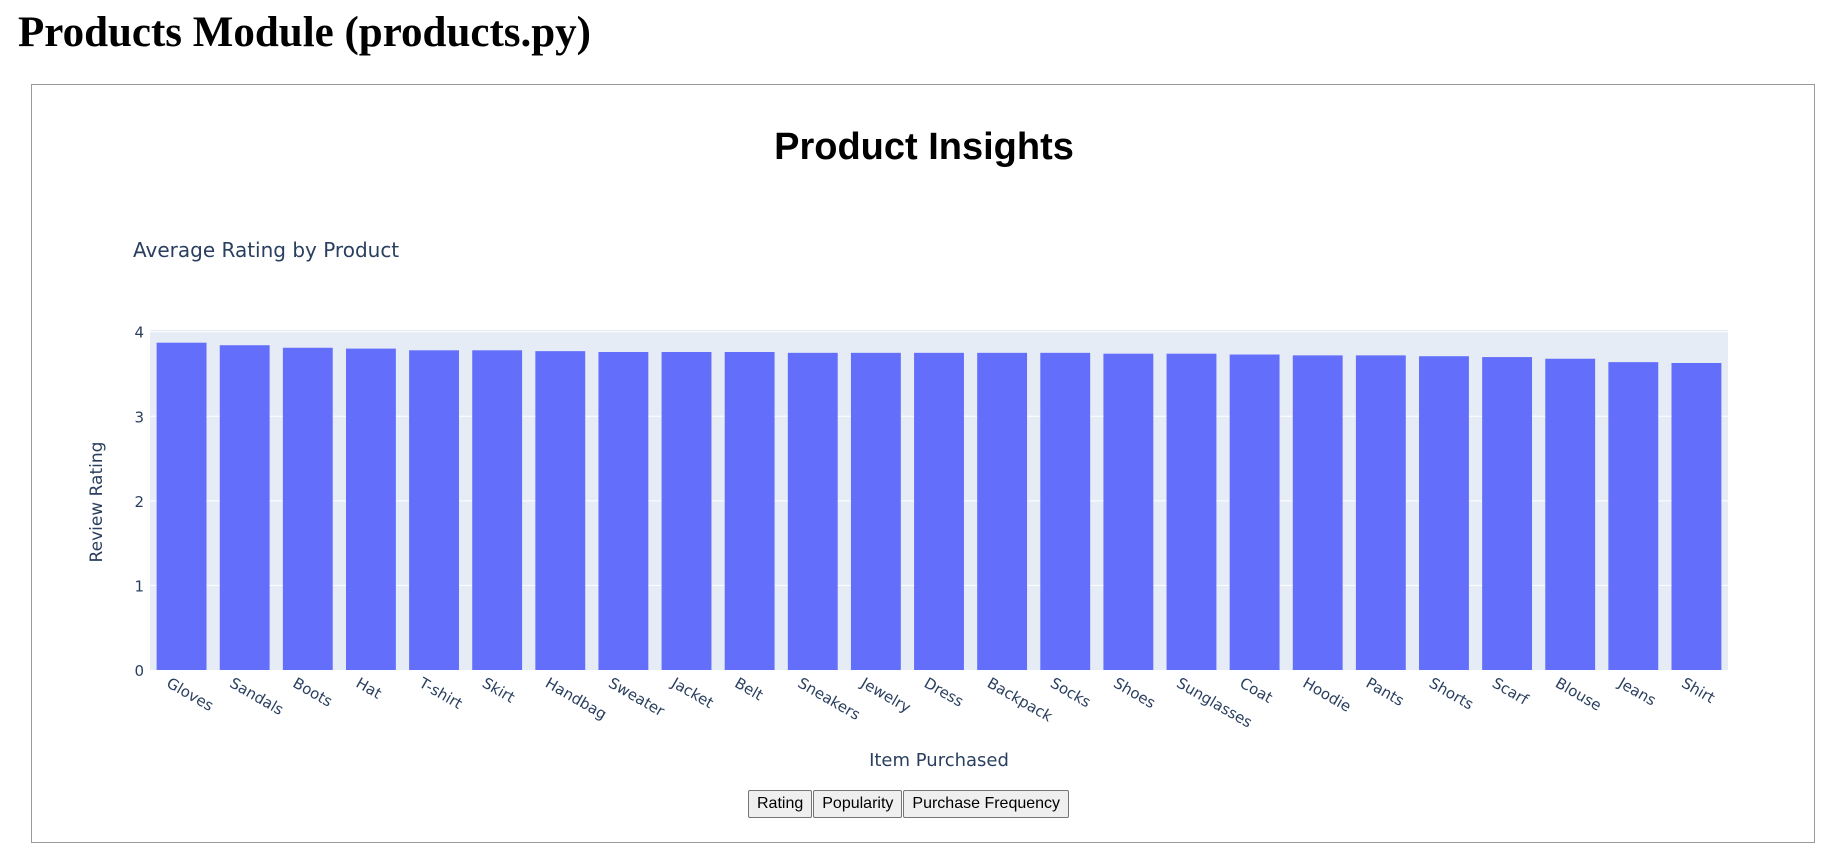  What do you see at coordinates (313, 692) in the screenshot?
I see `x-tick-label: Boots` at bounding box center [313, 692].